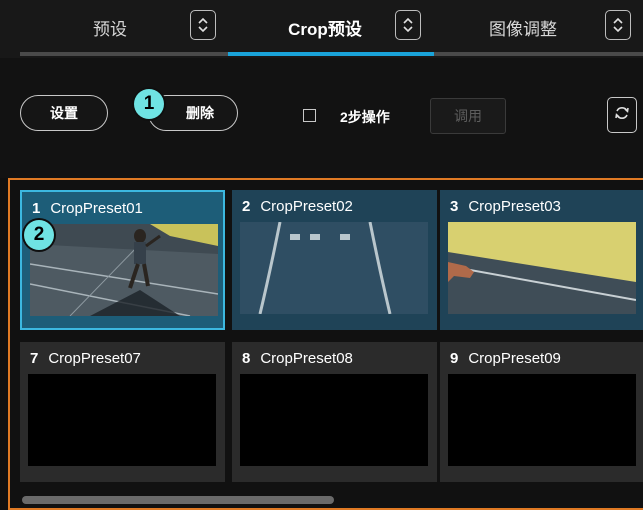 This screenshot has width=643, height=510. Describe the element at coordinates (514, 206) in the screenshot. I see `preset-name: CropPreset03` at that location.